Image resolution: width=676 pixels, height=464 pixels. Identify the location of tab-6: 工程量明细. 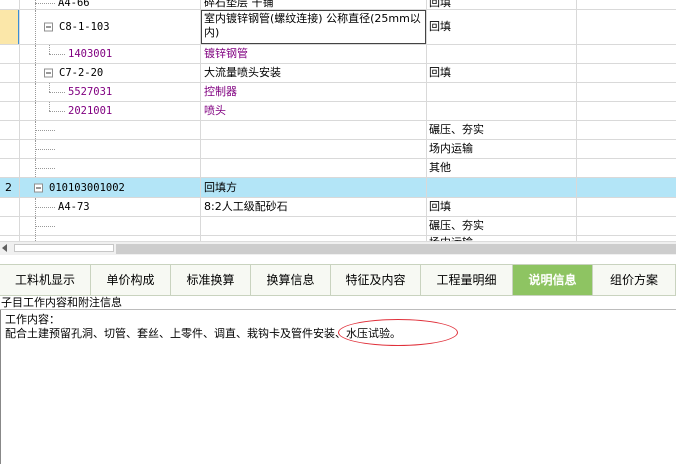
(467, 280).